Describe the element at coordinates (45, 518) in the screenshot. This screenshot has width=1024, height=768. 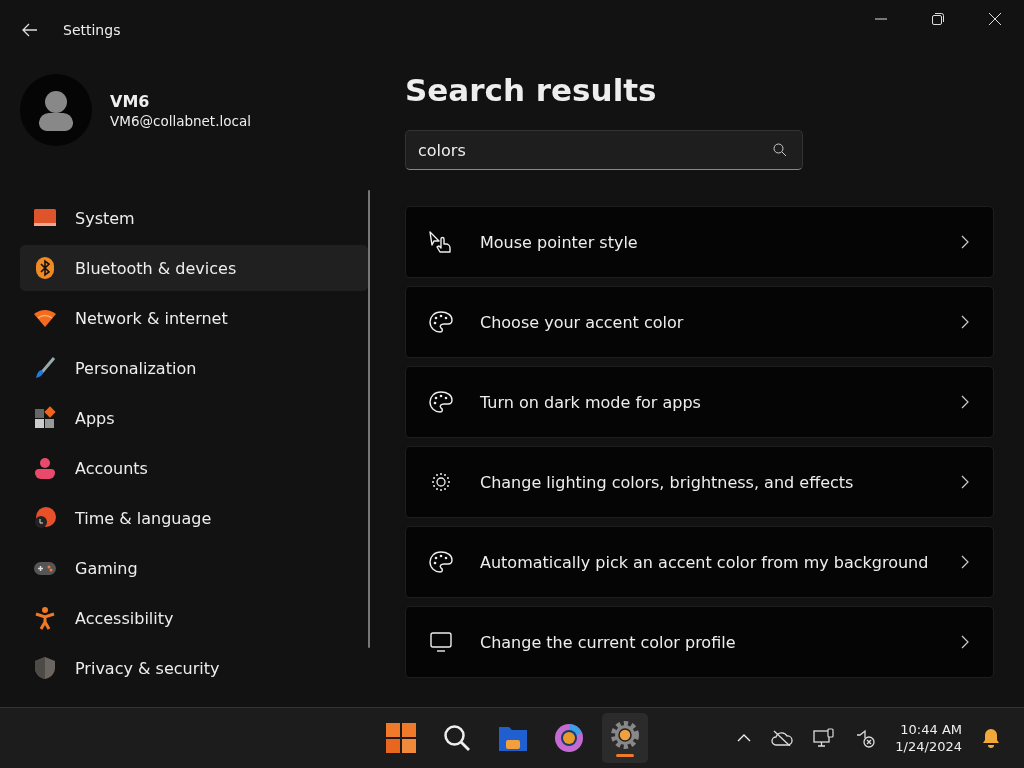
I see `globe-clock-icon` at that location.